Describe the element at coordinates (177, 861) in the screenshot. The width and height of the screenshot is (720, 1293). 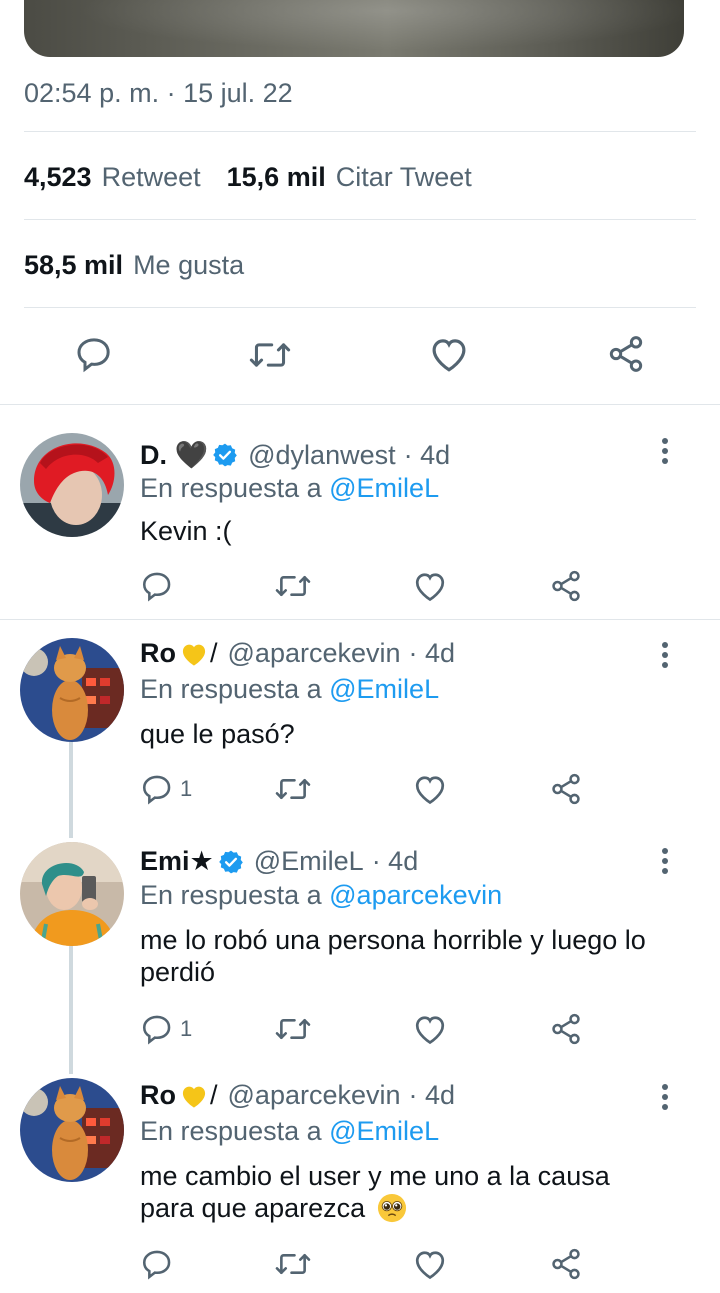
I see `display-name: Emi★` at that location.